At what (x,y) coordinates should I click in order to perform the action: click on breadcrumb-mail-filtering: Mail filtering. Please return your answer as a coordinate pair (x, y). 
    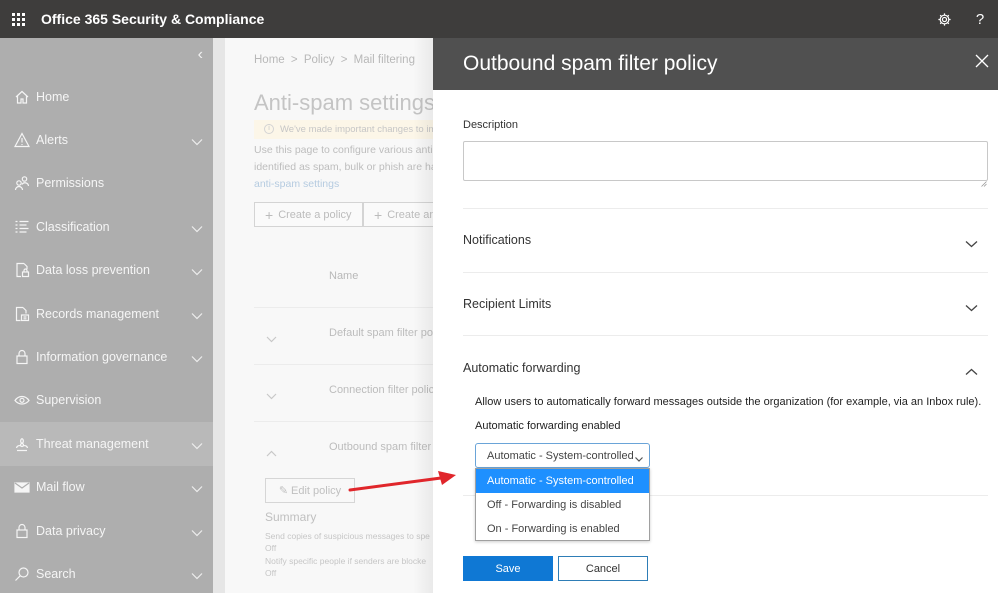
    Looking at the image, I should click on (384, 60).